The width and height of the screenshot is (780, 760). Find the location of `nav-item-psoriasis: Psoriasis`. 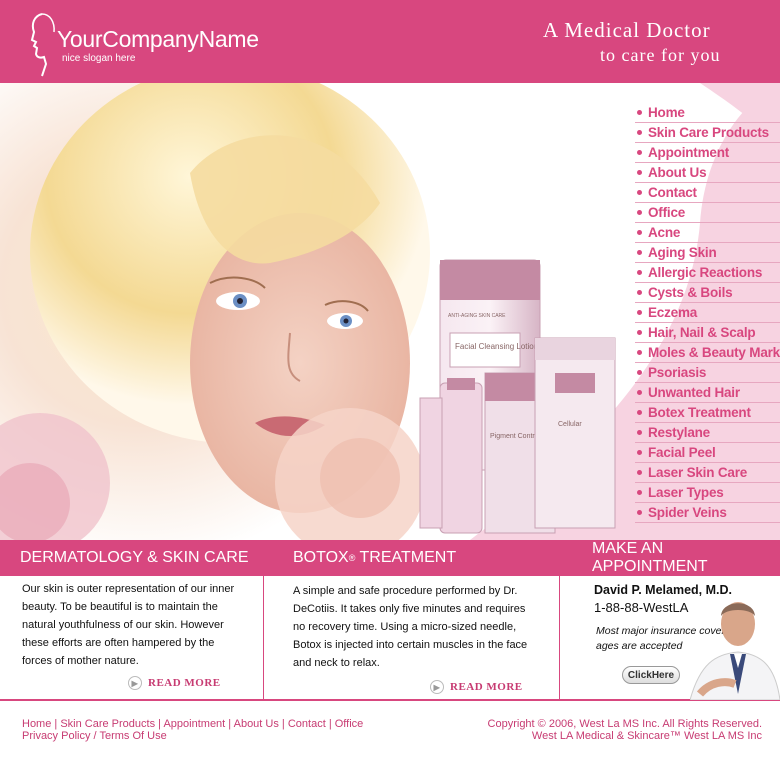

nav-item-psoriasis: Psoriasis is located at coordinates (707, 373).